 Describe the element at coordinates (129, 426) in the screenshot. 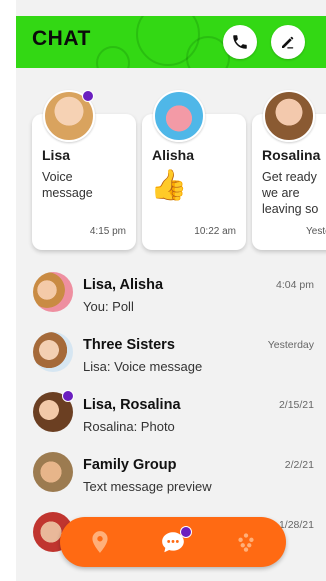

I see `conversation-preview: Rosalina: Photo` at that location.